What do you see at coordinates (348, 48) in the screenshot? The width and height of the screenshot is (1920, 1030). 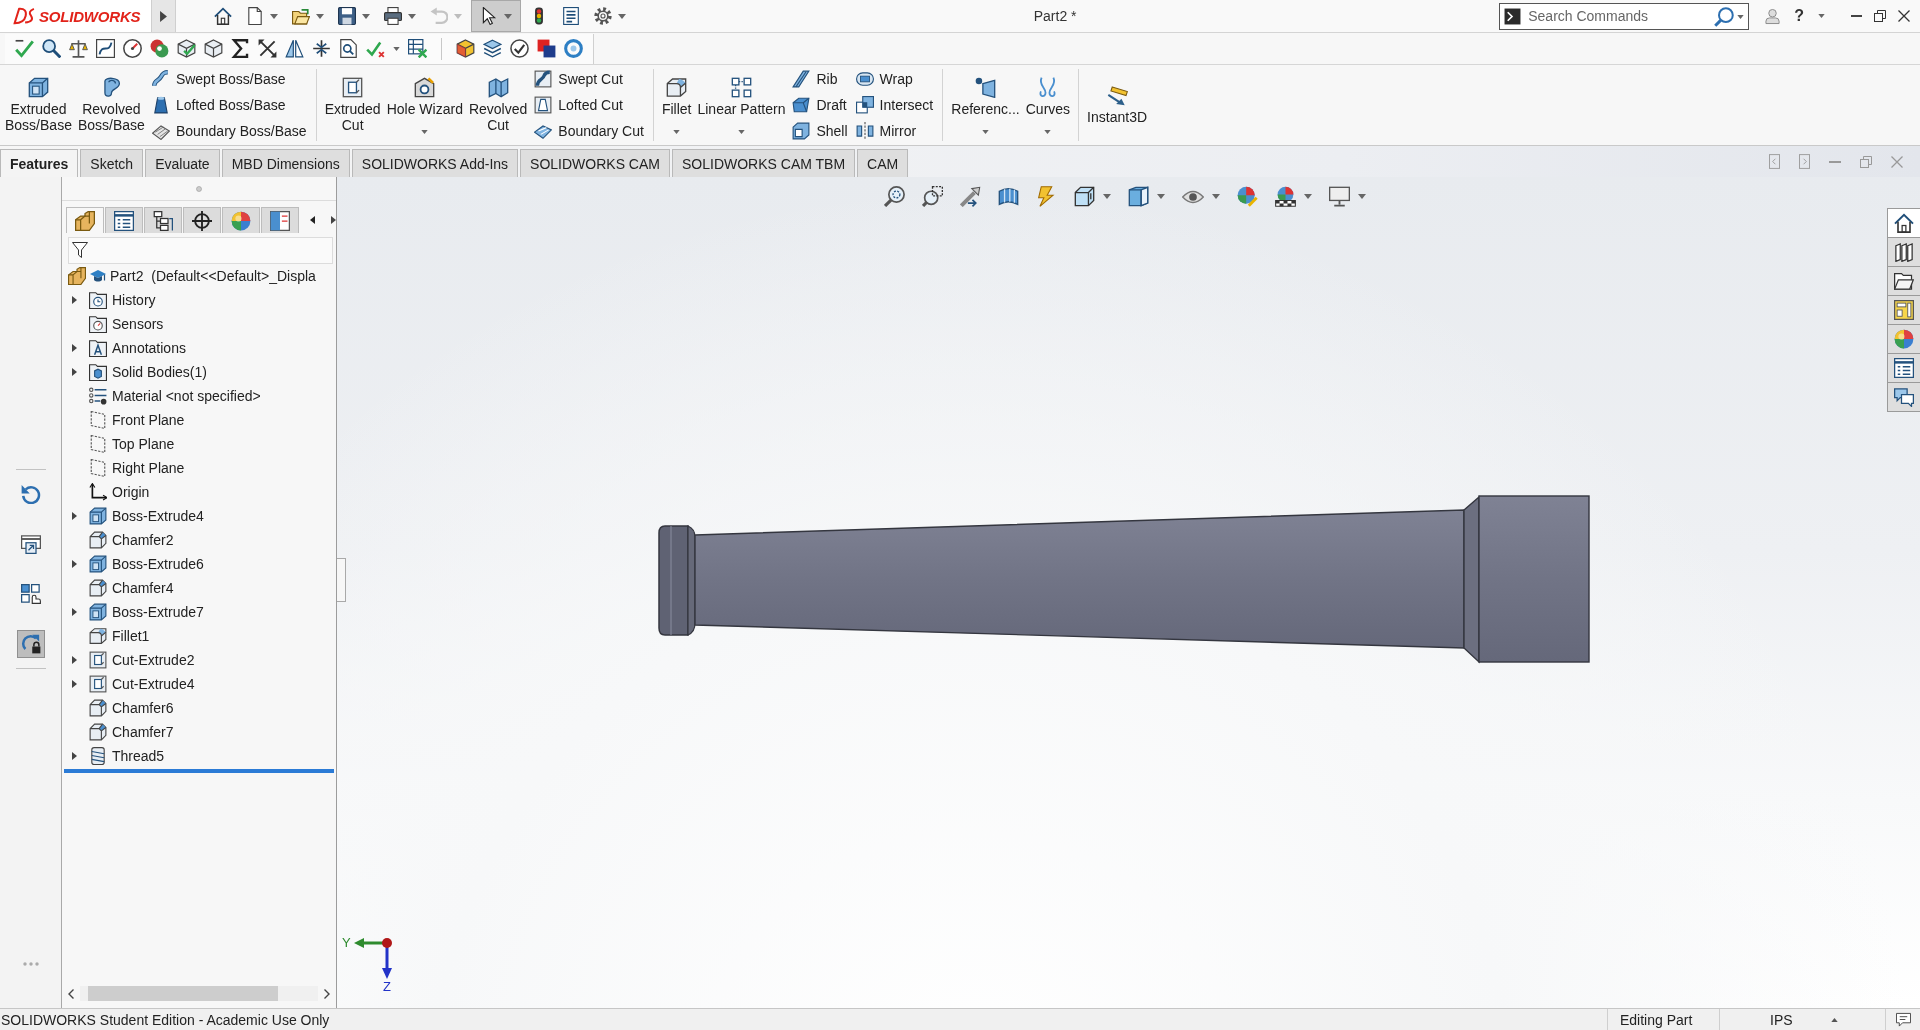 I see `document-search-icon` at bounding box center [348, 48].